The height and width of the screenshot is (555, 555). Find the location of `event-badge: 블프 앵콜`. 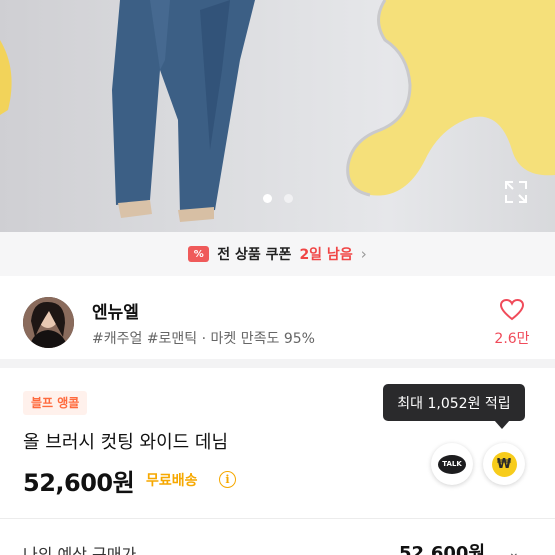

event-badge: 블프 앵콜 is located at coordinates (55, 403).